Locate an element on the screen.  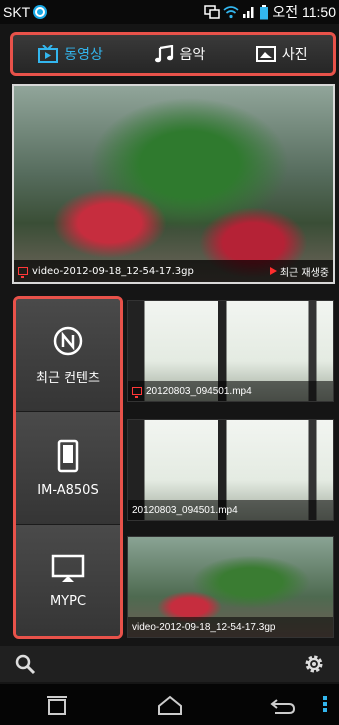
monitor-icon is located at coordinates (68, 568).